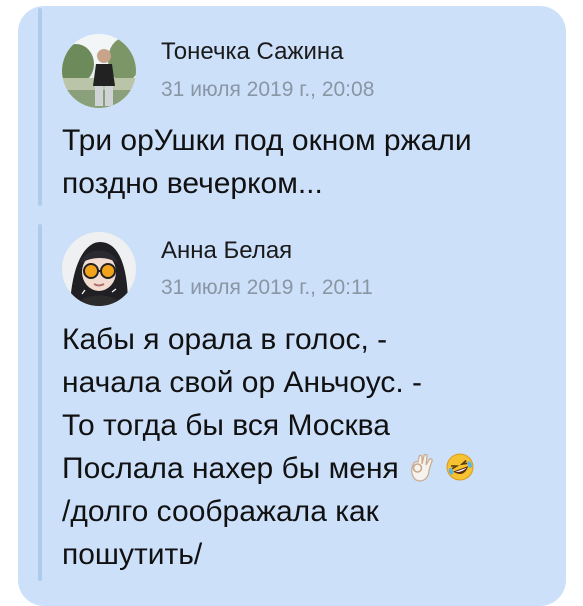 The image size is (583, 606). Describe the element at coordinates (226, 425) in the screenshot. I see `message-line: То тогда бы вся Москва` at that location.